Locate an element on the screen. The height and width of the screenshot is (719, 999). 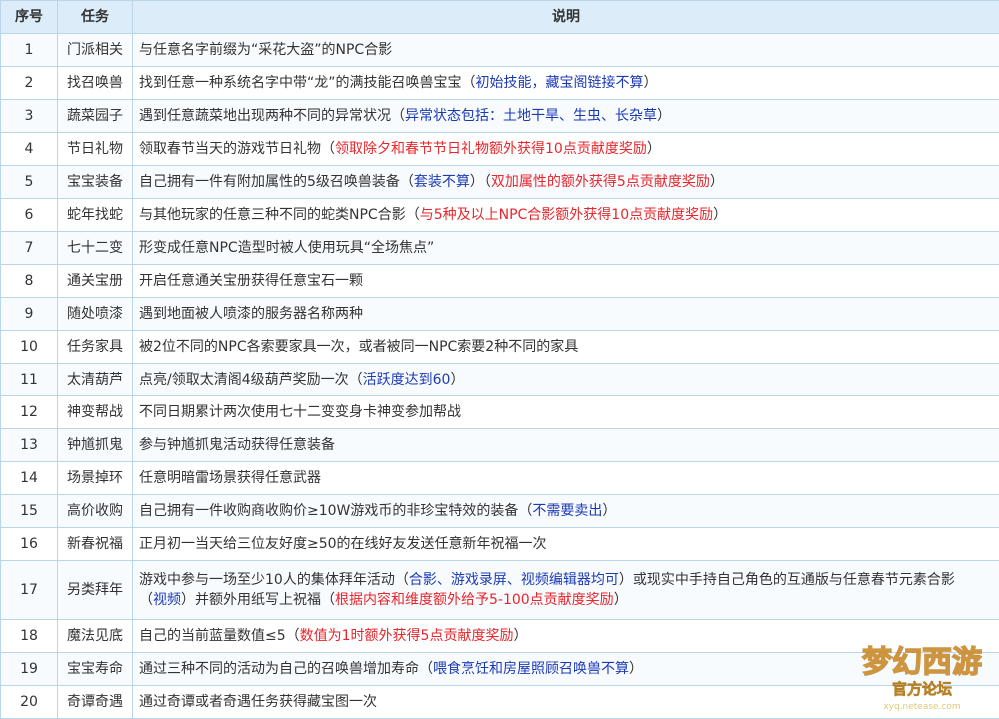
table-row: 9 随处喷漆 遇到地面被人喷漆的服务器名称两种 is located at coordinates (499, 313).